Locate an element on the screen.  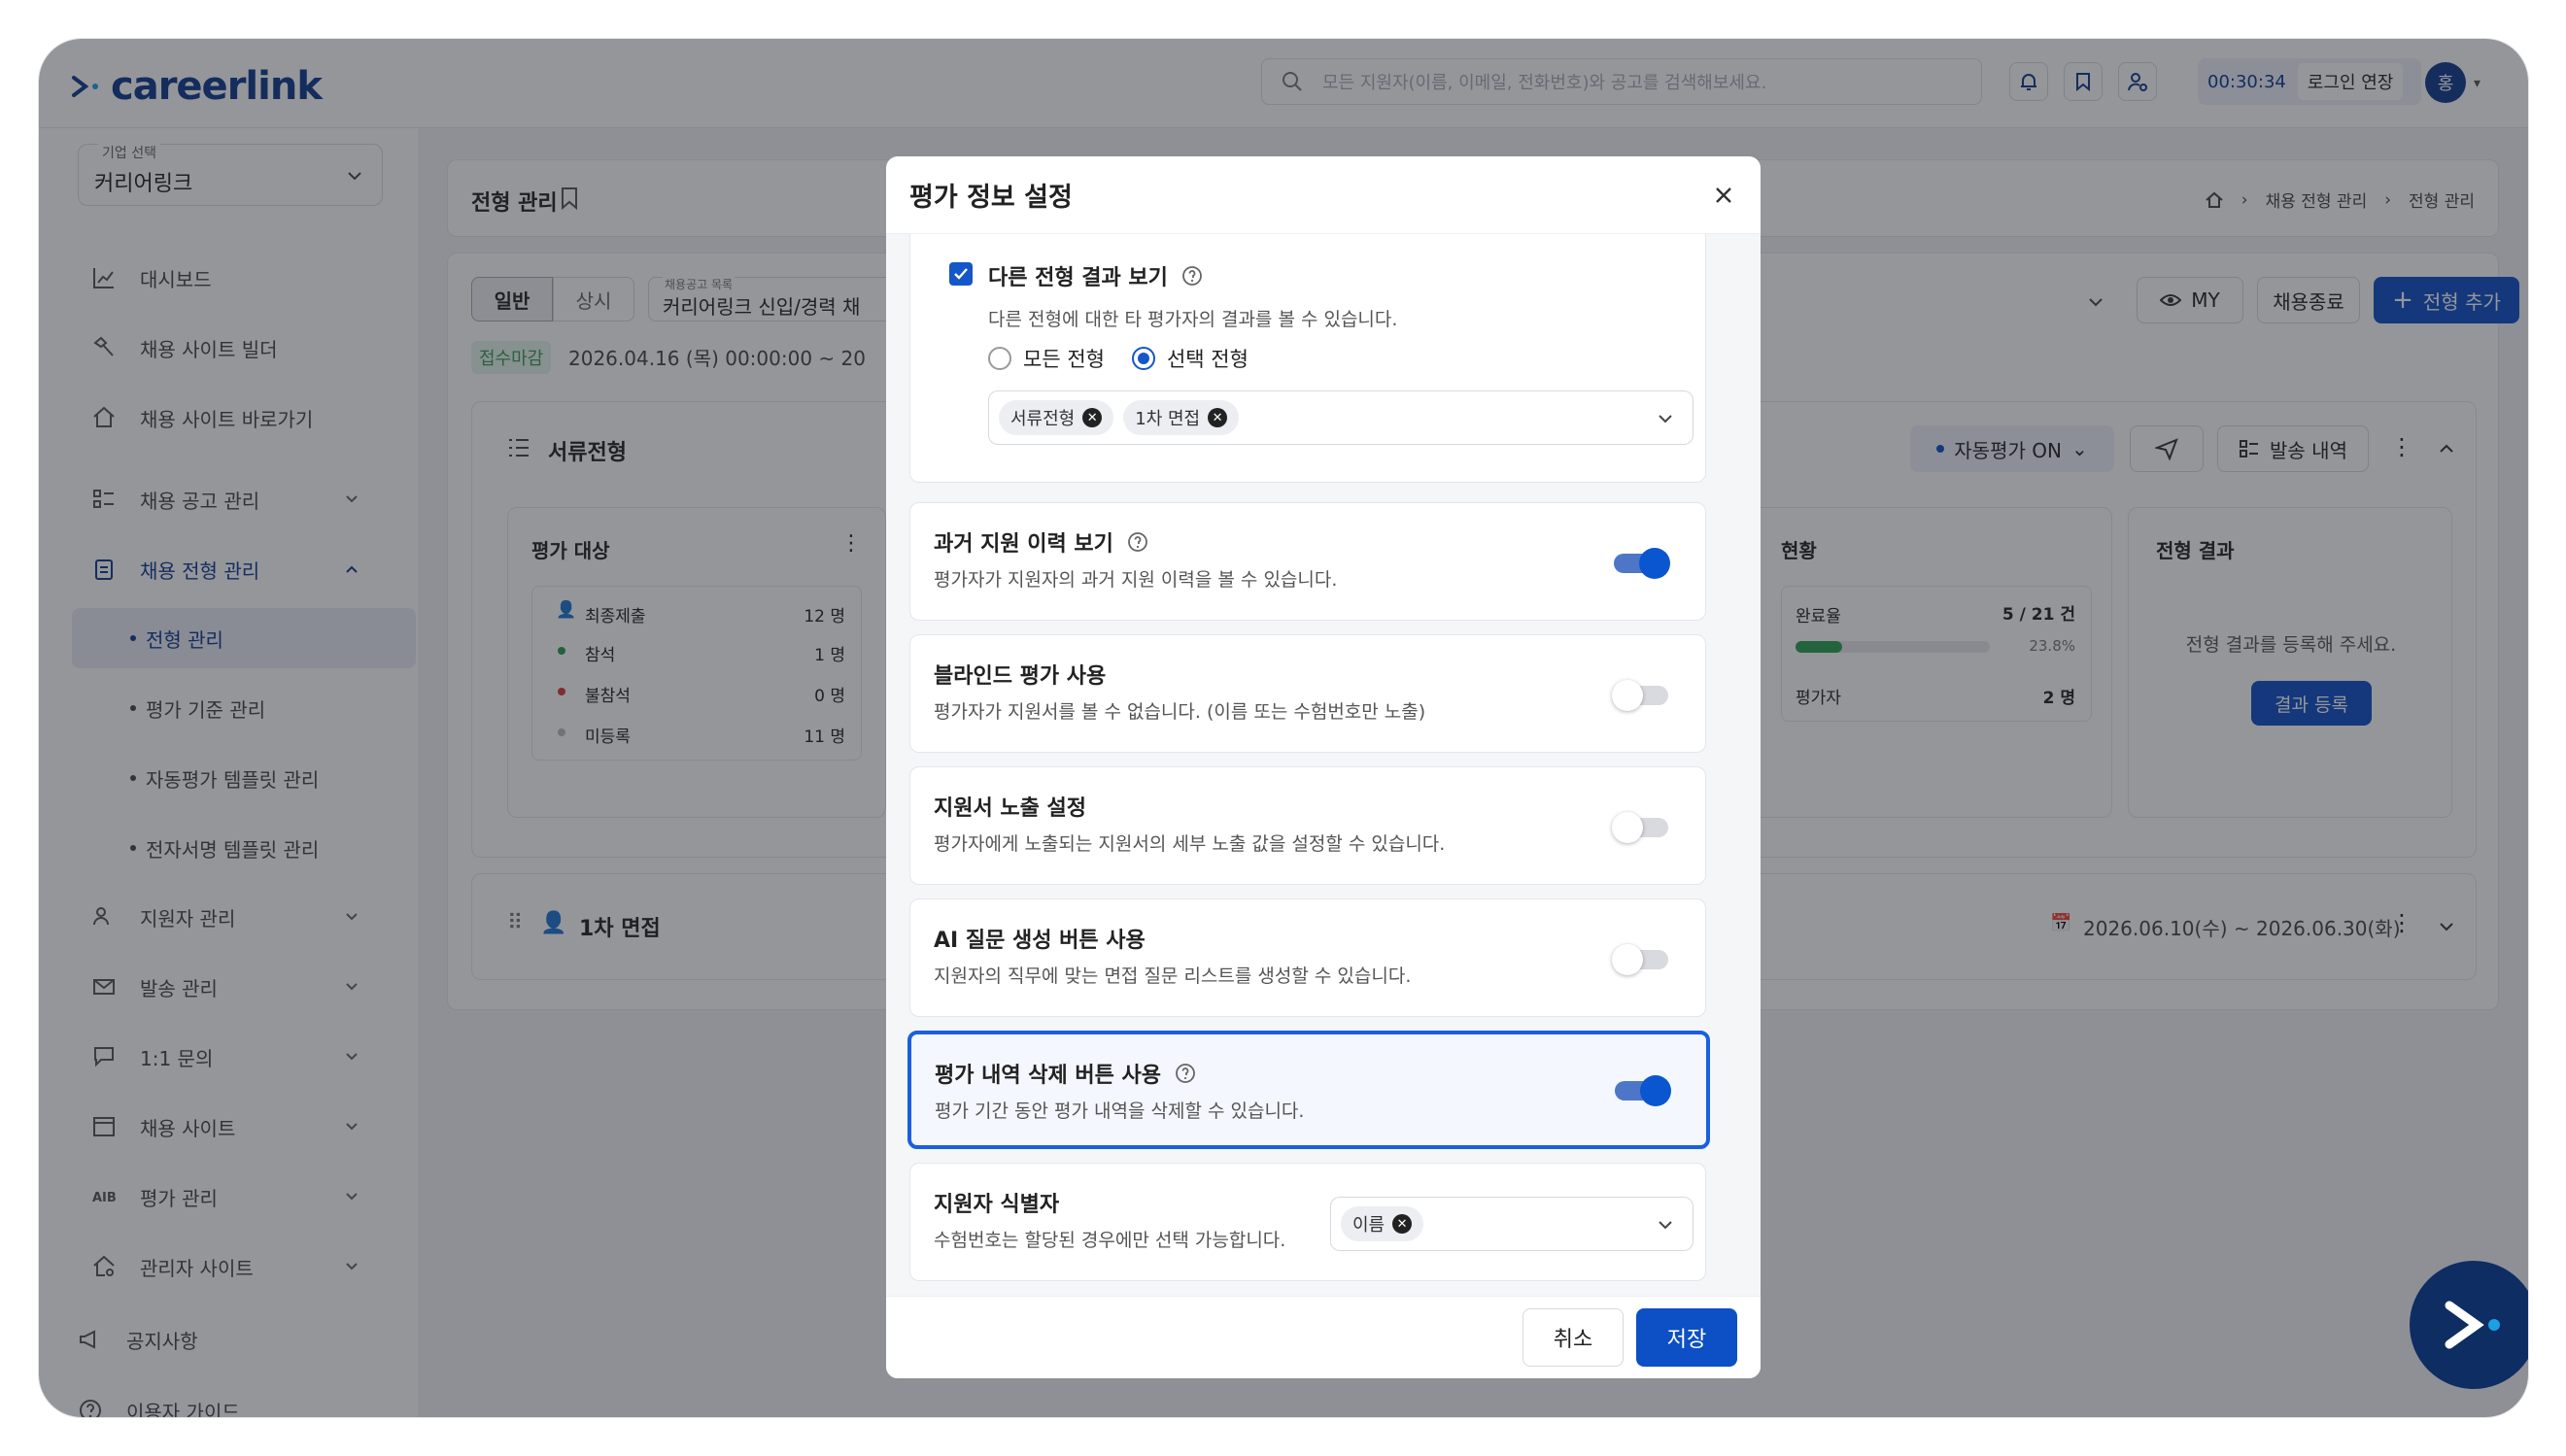
other-results-title-row: 다른 전형 결과 보기 is located at coordinates (1095, 275).